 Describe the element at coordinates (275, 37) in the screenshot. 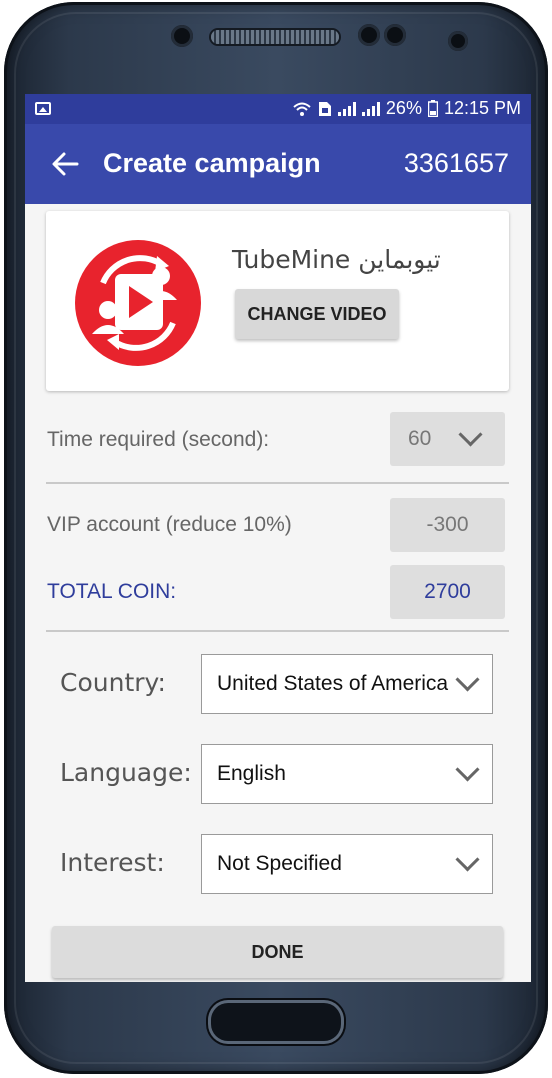

I see `earpiece-speaker` at that location.